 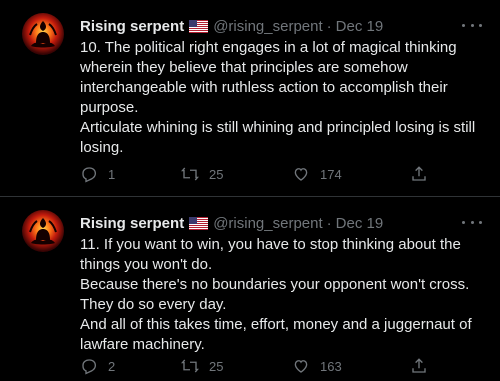 I want to click on tweet-actions: 1 25 174, so click(x=280, y=175).